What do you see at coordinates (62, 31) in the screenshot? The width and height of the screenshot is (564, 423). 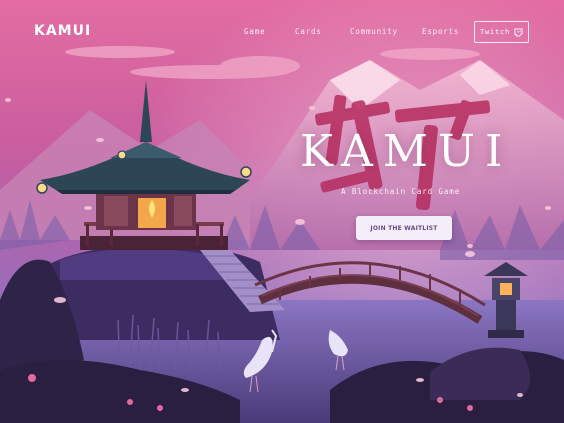 I see `brand-logo: KAMUI` at bounding box center [62, 31].